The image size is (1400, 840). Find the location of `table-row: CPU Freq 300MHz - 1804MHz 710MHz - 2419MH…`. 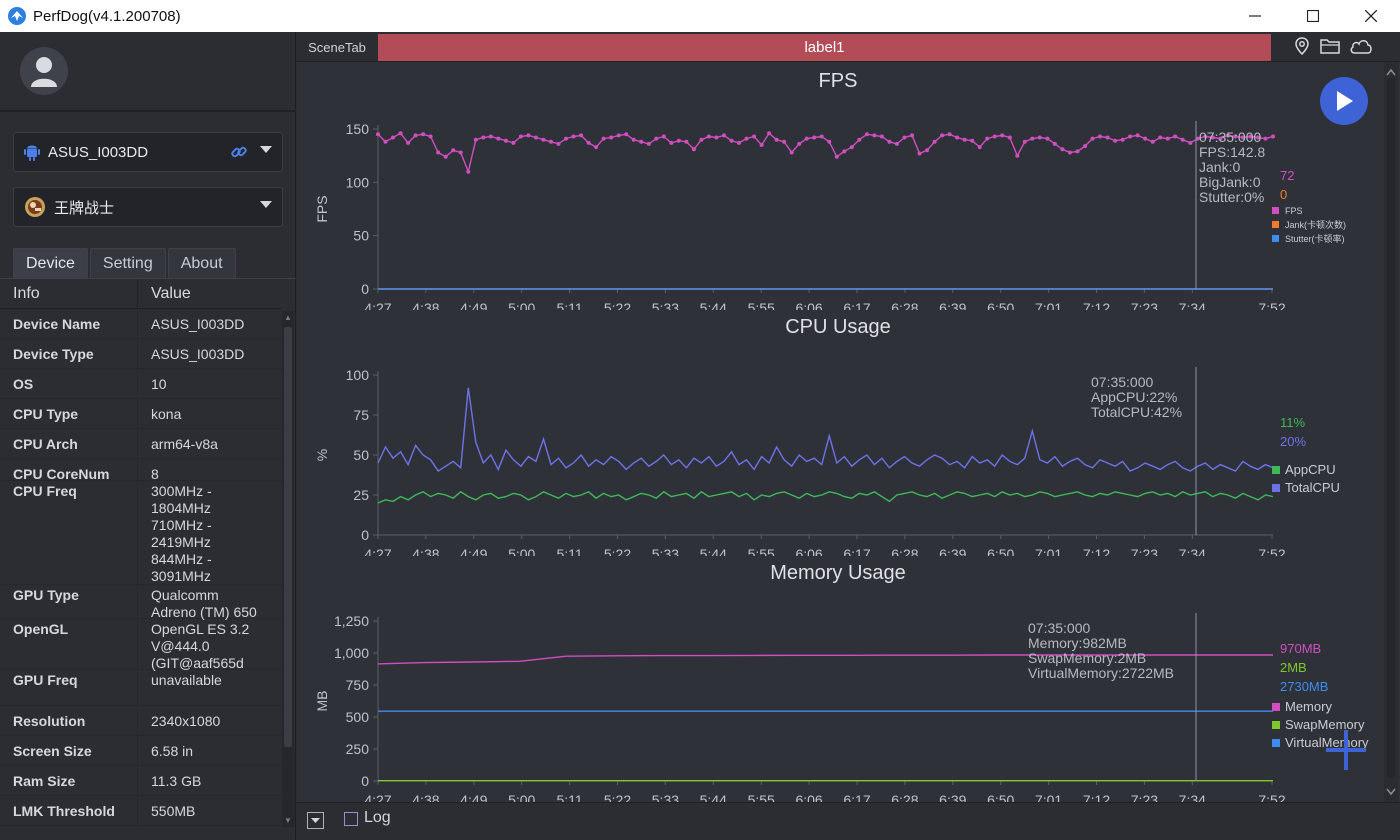

table-row: CPU Freq 300MHz - 1804MHz 710MHz - 2419MH… is located at coordinates (141, 533).